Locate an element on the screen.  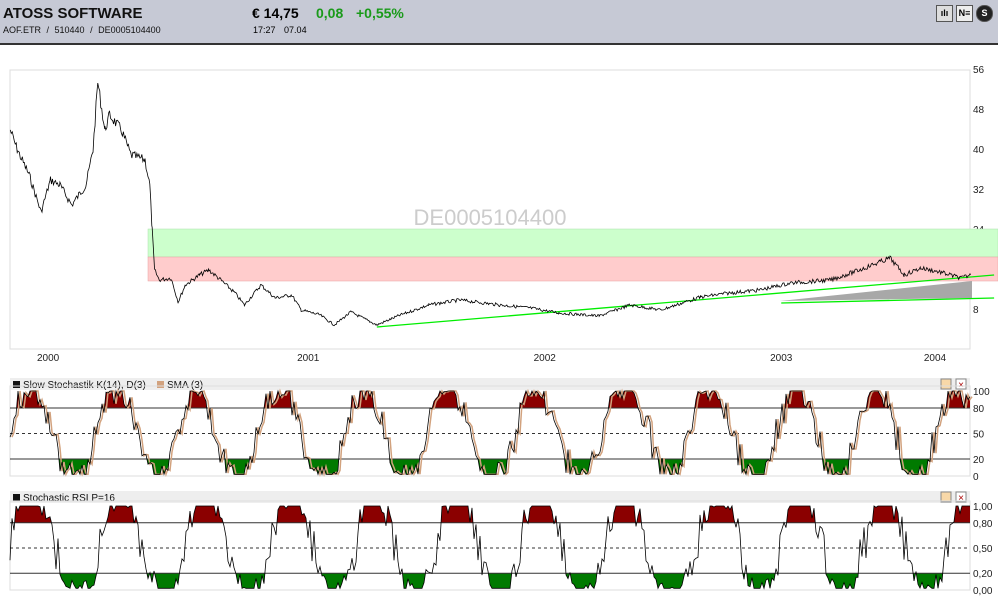
x-tick-label: 2004 is located at coordinates (935, 358).